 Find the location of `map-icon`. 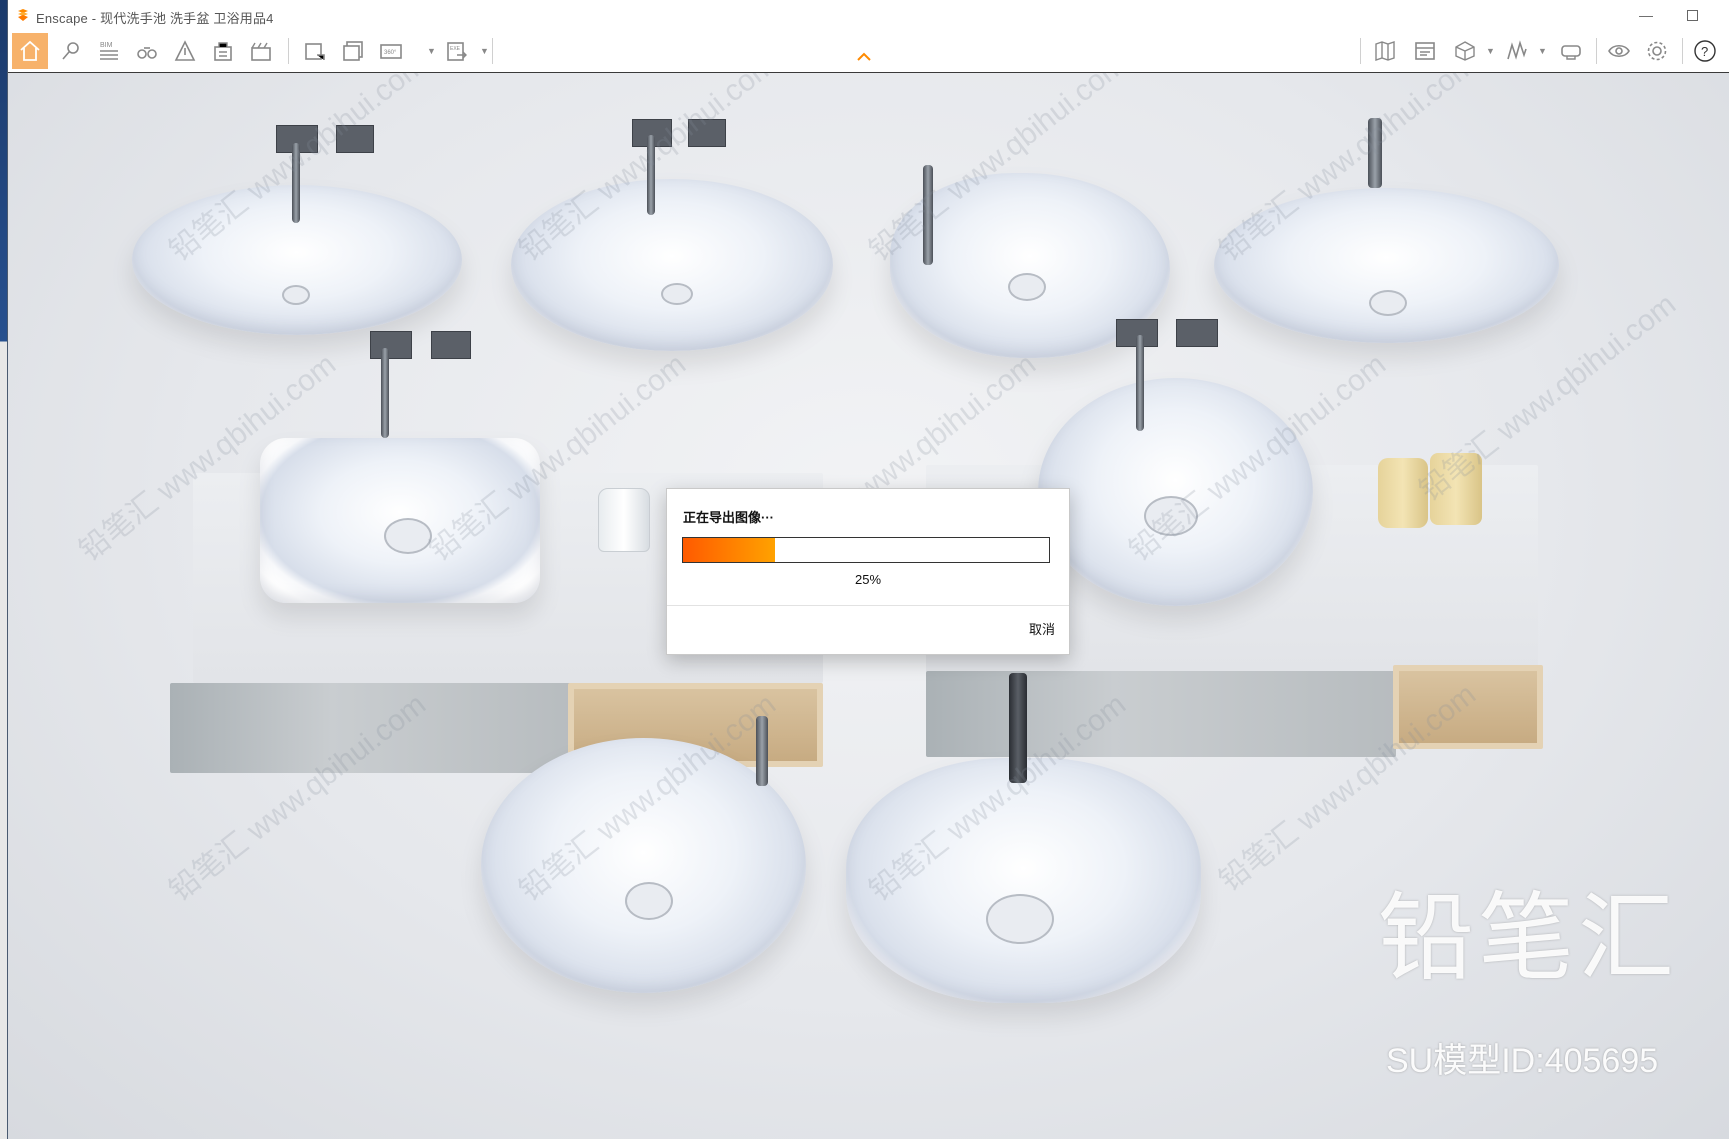

map-icon is located at coordinates (1385, 51).